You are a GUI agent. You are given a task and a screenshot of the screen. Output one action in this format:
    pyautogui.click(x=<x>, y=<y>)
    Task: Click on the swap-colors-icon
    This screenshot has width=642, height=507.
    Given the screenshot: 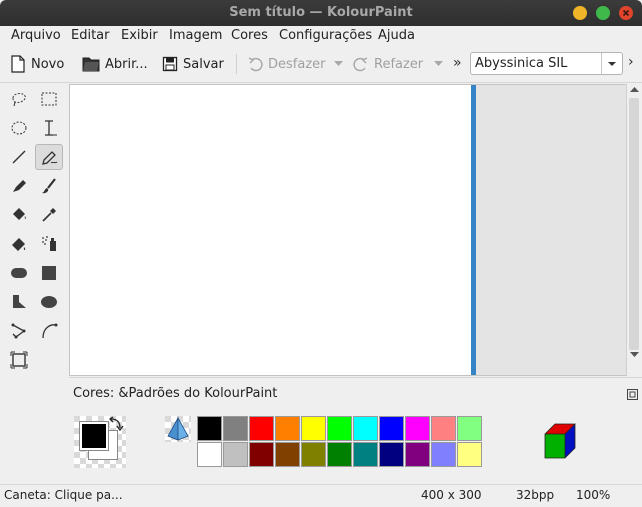 What is the action you would take?
    pyautogui.click(x=116, y=425)
    